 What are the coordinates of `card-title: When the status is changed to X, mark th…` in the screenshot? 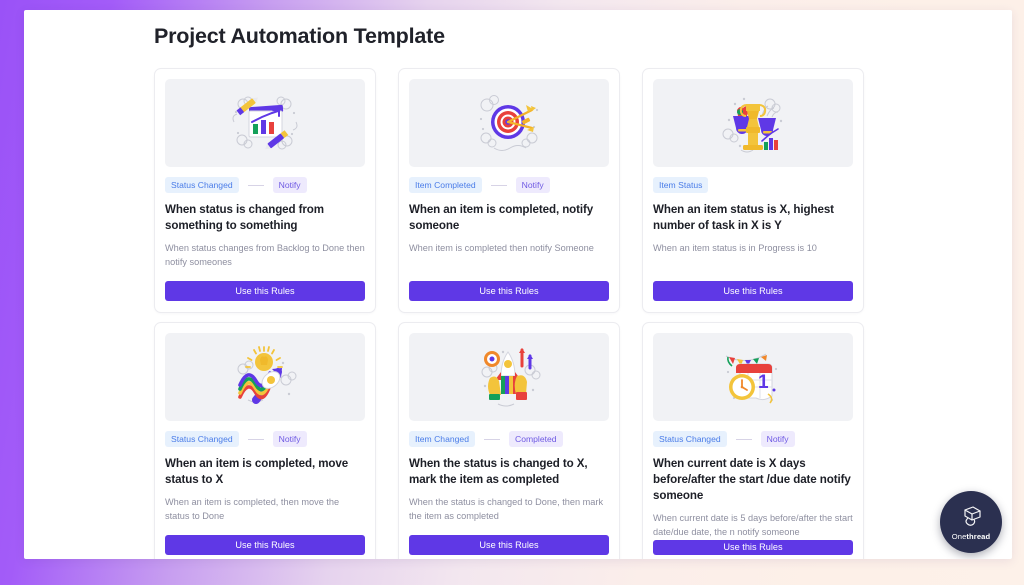 It's located at (498, 471).